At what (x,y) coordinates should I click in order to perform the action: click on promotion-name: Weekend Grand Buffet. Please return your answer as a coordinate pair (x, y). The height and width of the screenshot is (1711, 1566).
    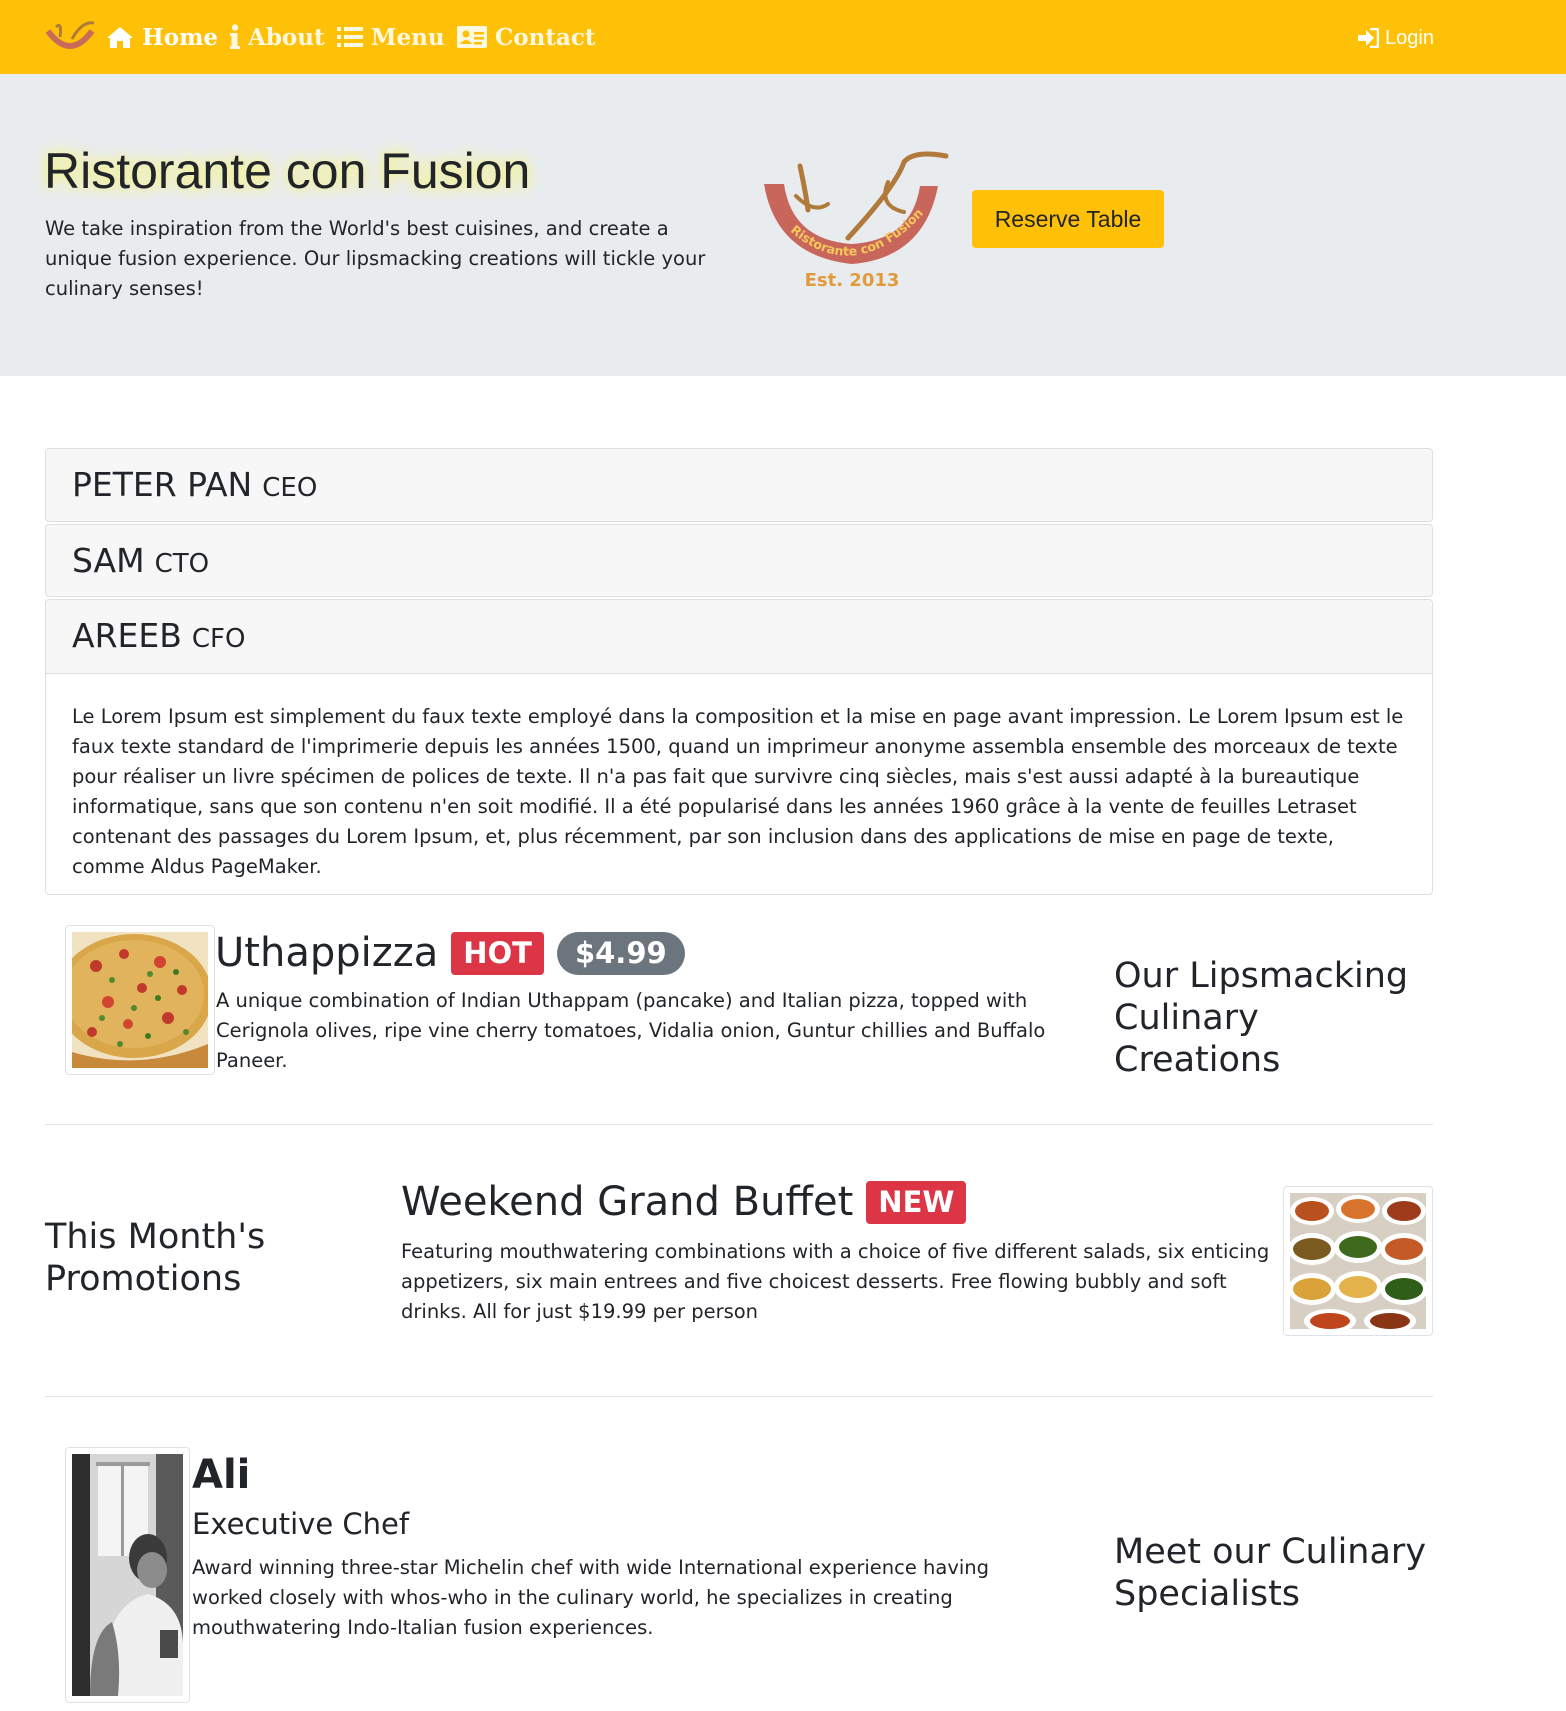
    Looking at the image, I should click on (627, 1202).